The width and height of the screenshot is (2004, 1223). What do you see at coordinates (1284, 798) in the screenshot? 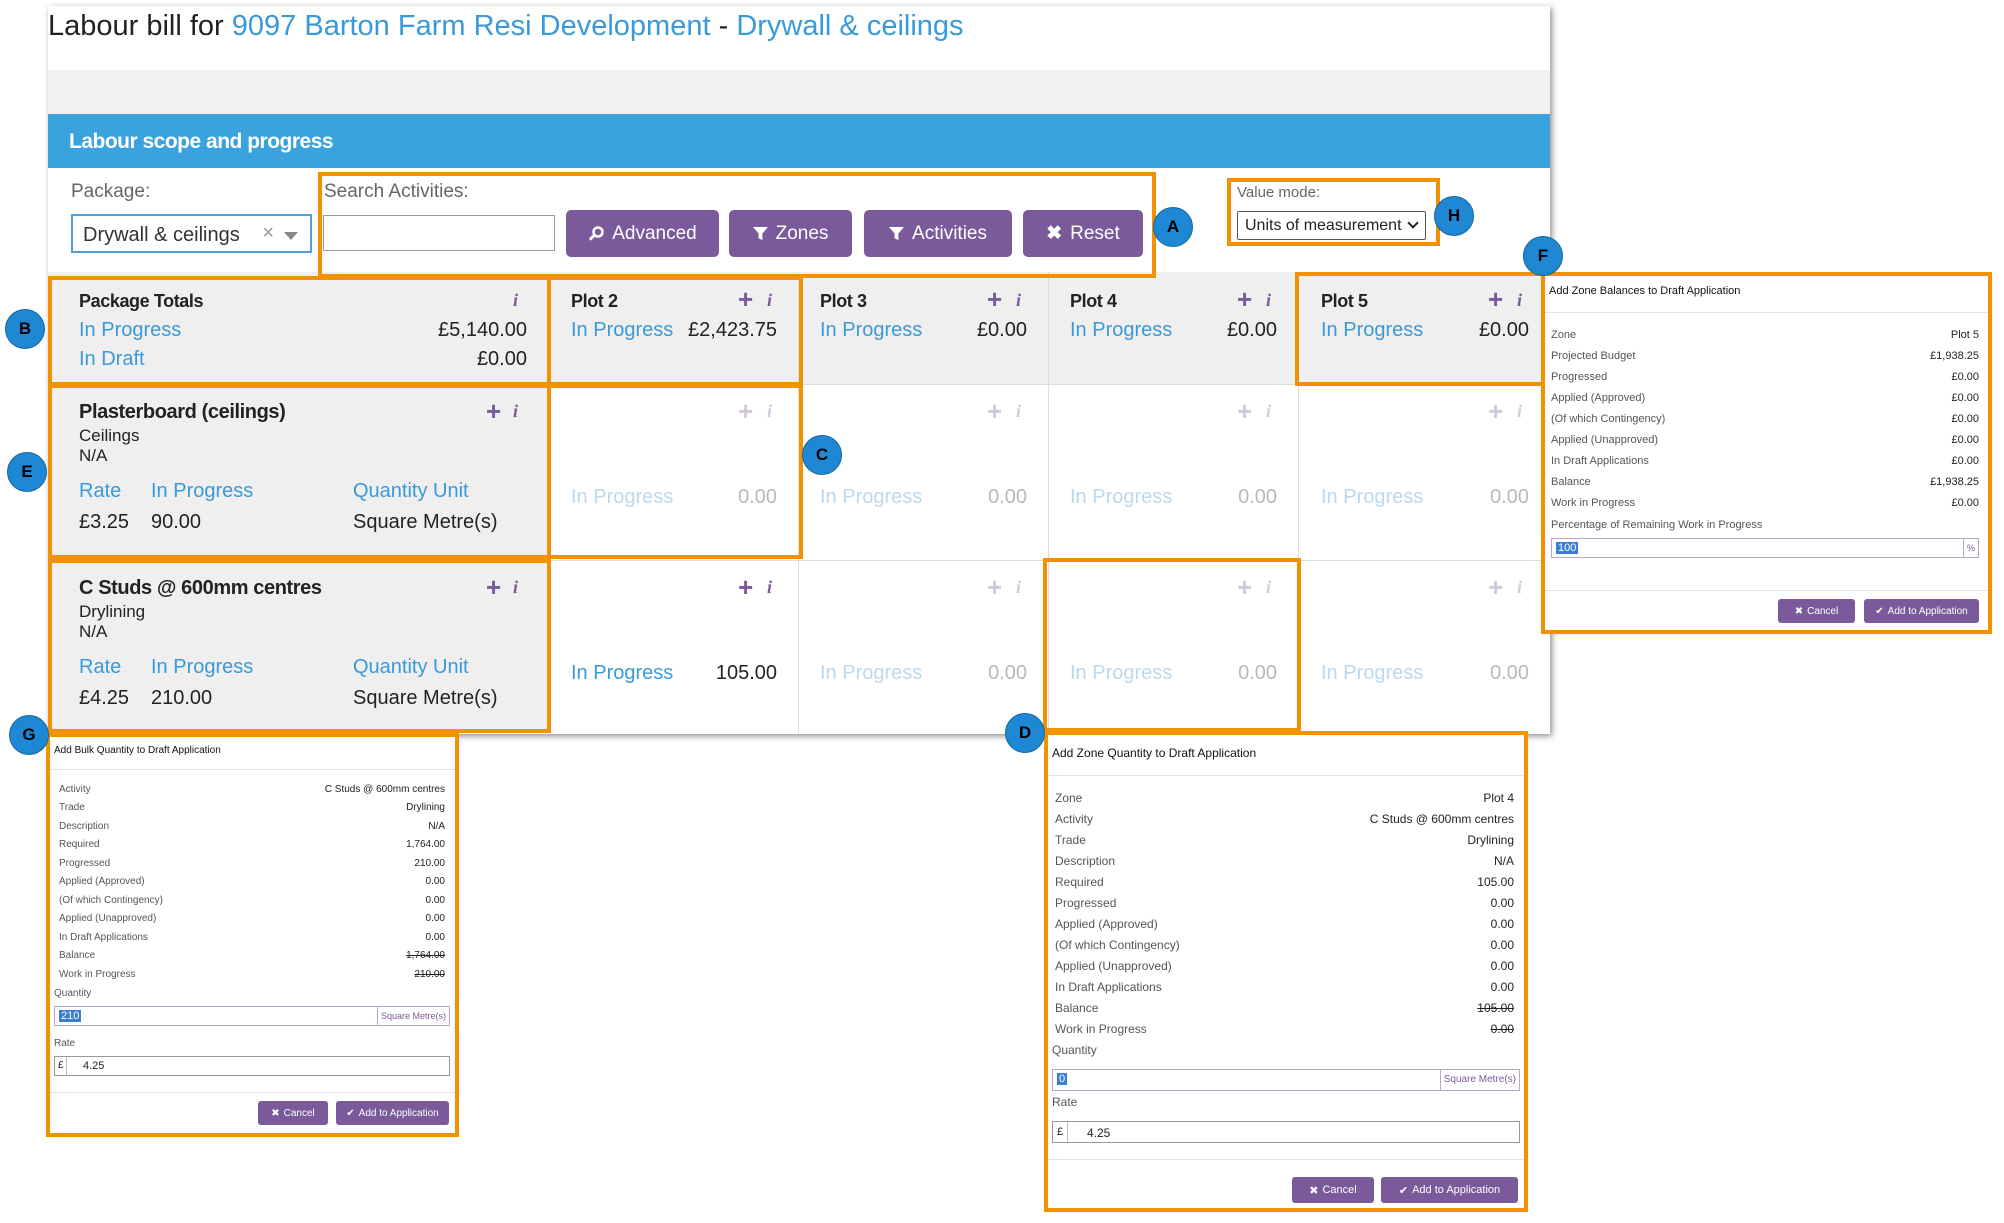
I see `detail-row: Zone Plot 4` at bounding box center [1284, 798].